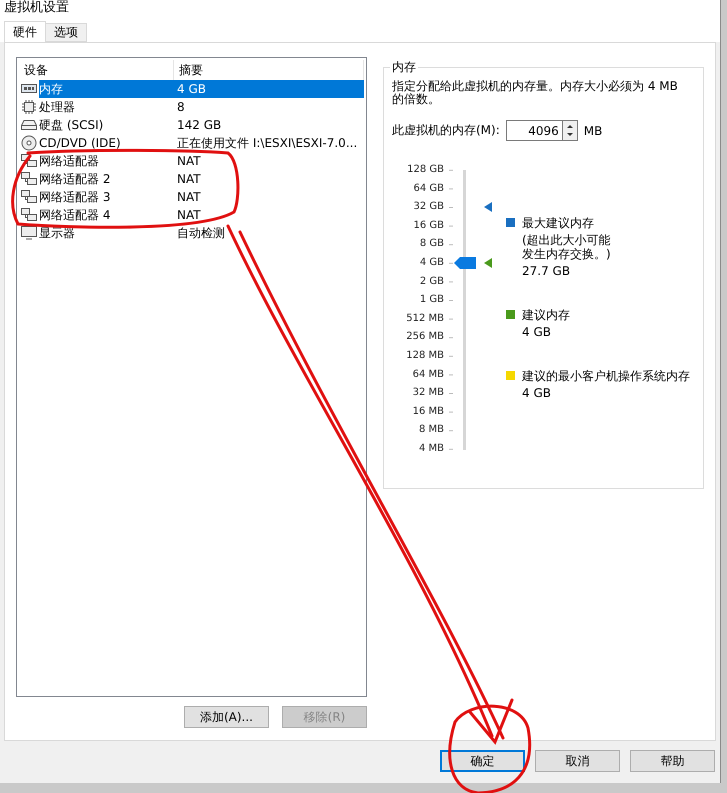 The height and width of the screenshot is (793, 727). I want to click on legend-label: 最大建议内存, so click(558, 223).